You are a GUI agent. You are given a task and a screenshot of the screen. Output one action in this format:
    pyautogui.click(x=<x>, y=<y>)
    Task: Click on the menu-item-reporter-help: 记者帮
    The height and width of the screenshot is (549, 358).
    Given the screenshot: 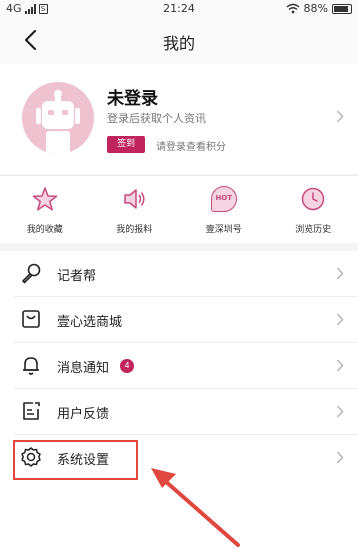 What is the action you would take?
    pyautogui.click(x=179, y=274)
    